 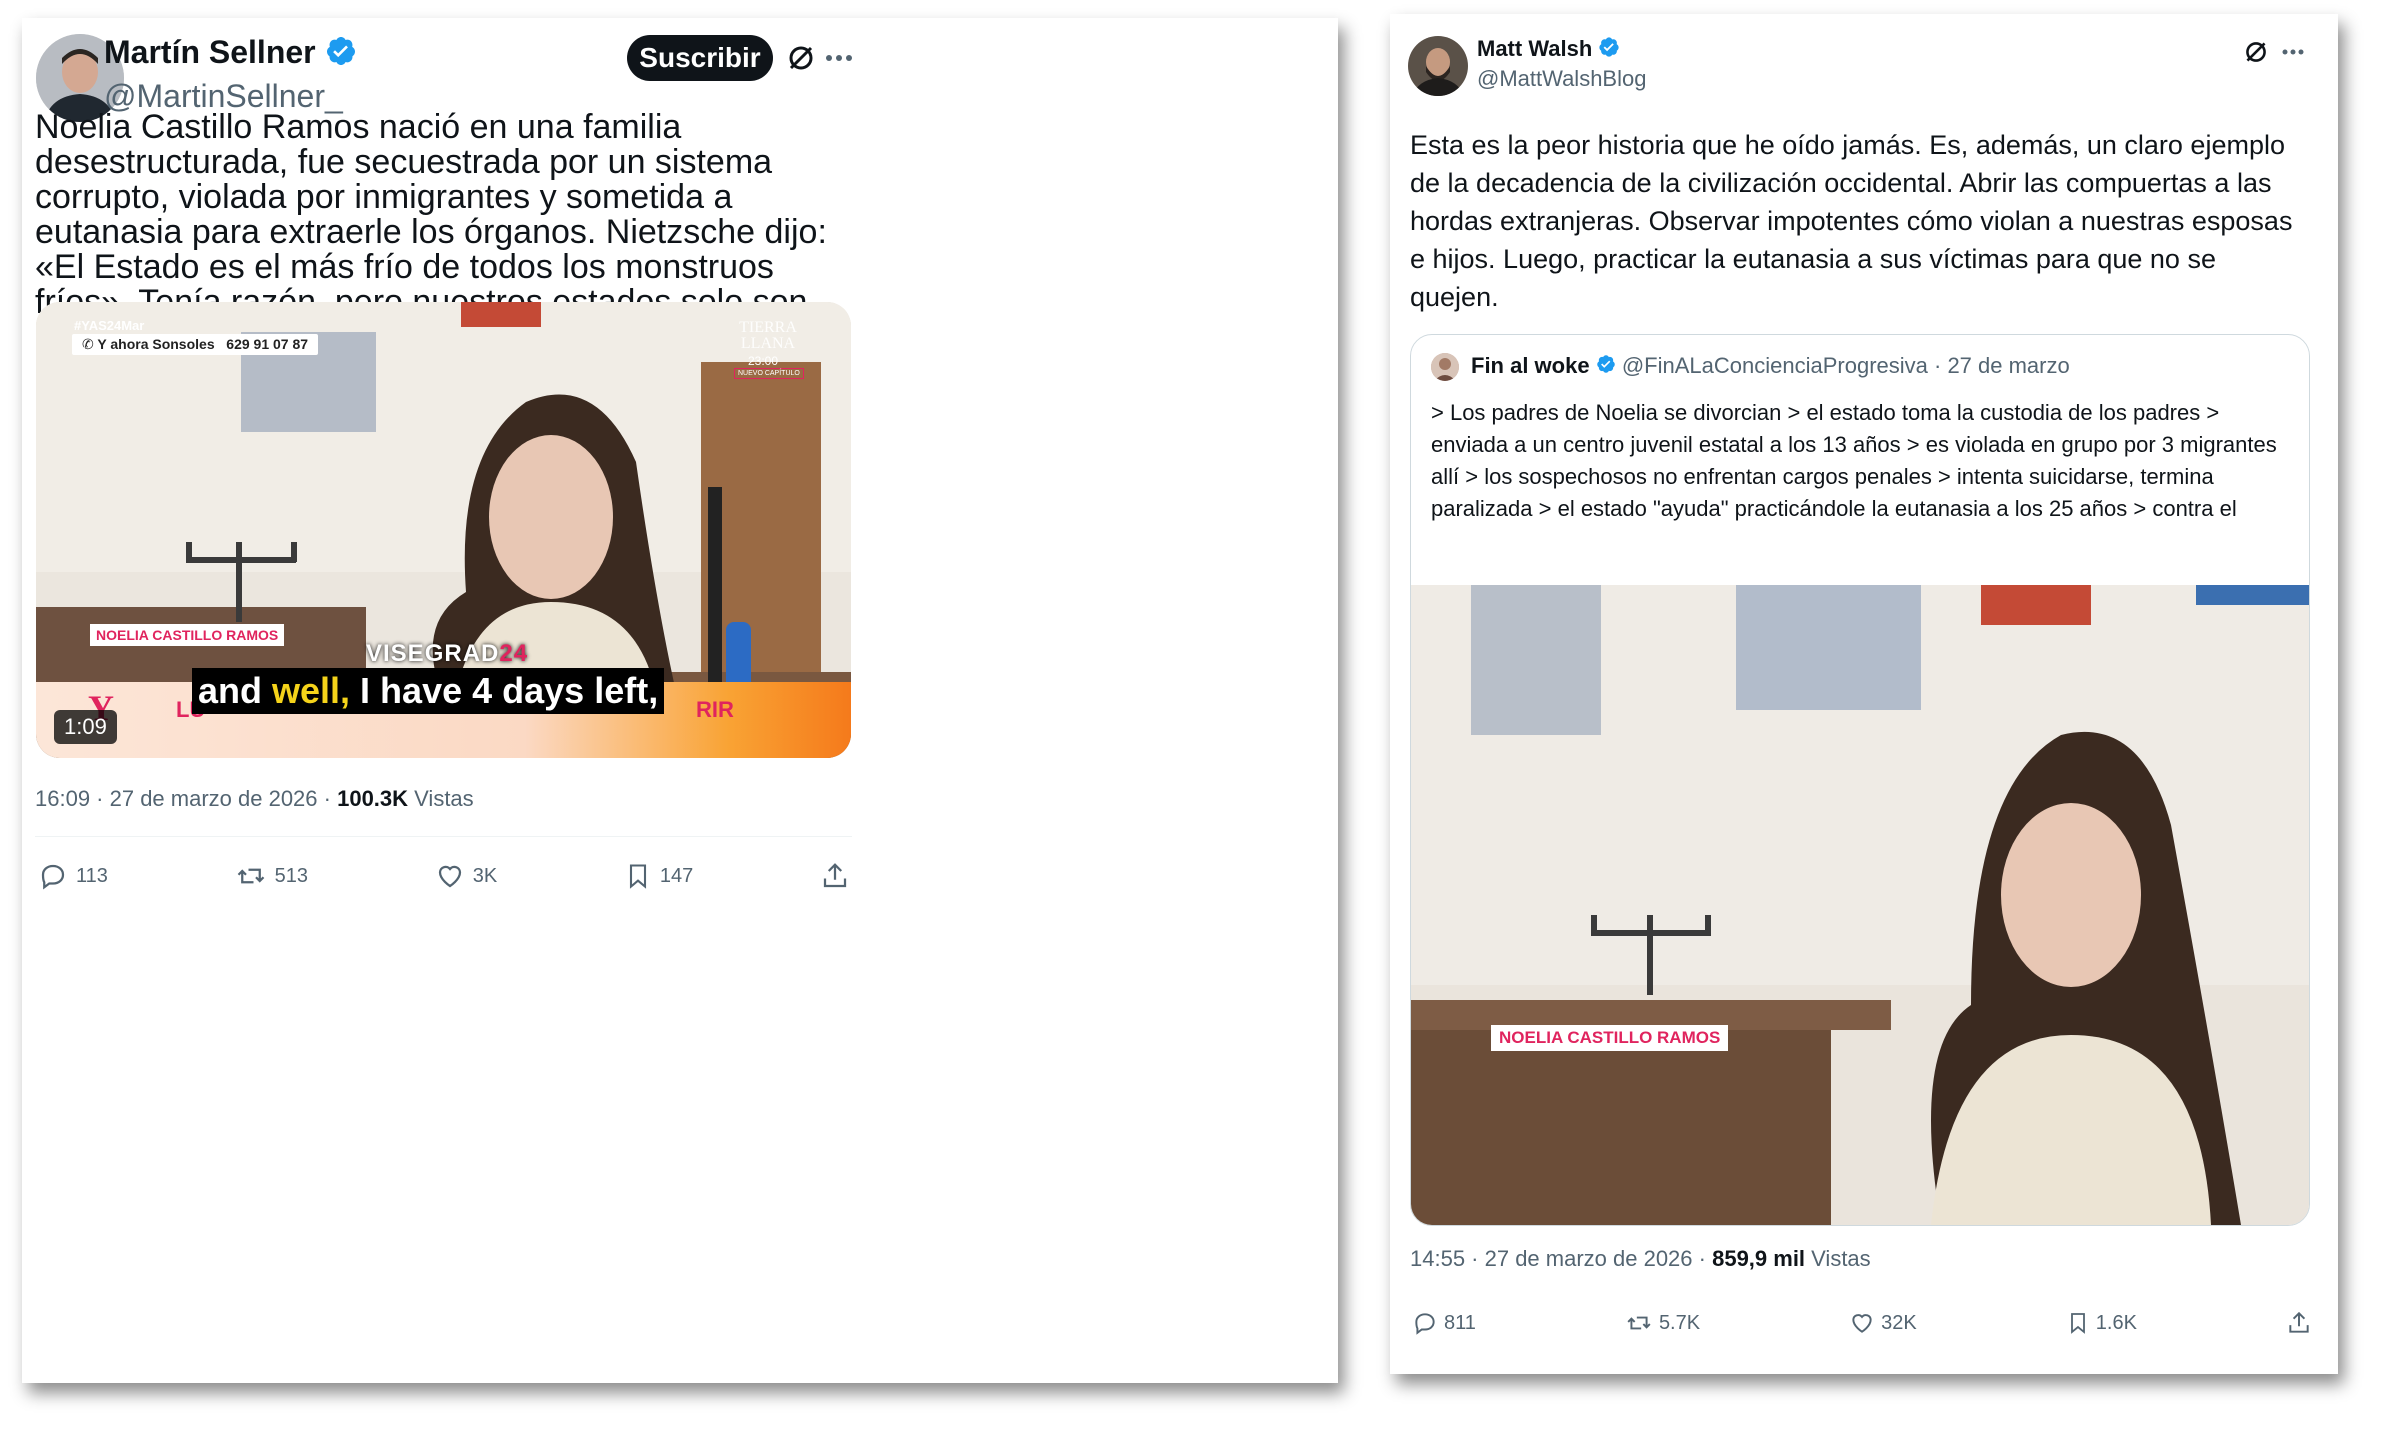 What do you see at coordinates (73, 876) in the screenshot?
I see `reply-button: 113` at bounding box center [73, 876].